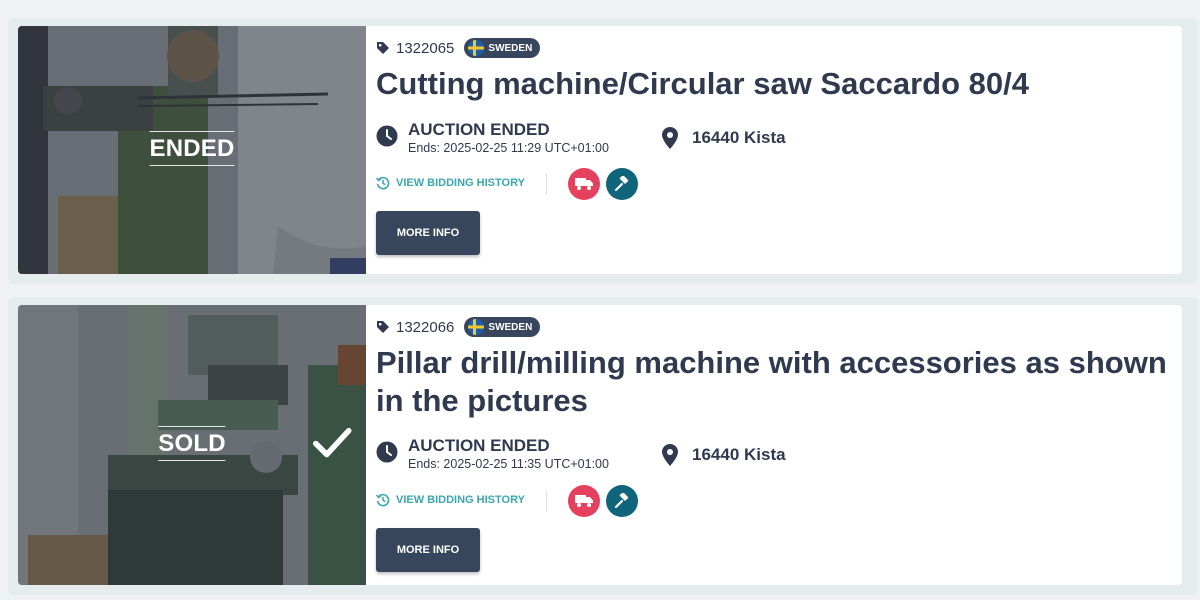  I want to click on listing-photo: ENDED, so click(192, 150).